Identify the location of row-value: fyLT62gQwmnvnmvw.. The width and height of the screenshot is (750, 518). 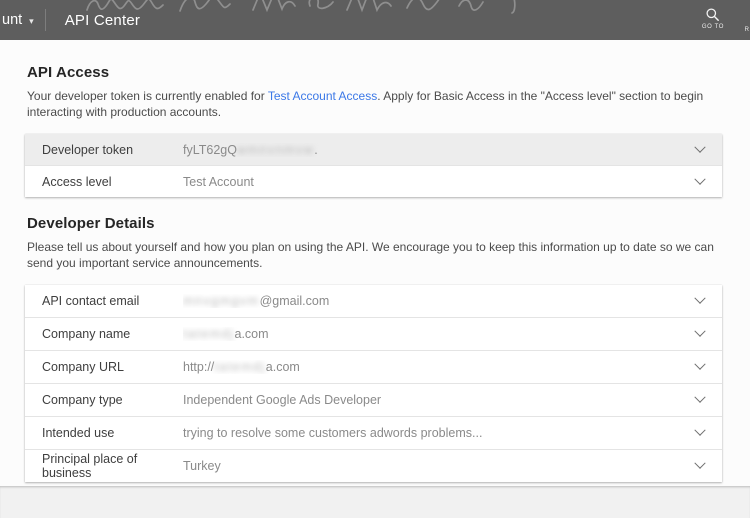
(250, 149).